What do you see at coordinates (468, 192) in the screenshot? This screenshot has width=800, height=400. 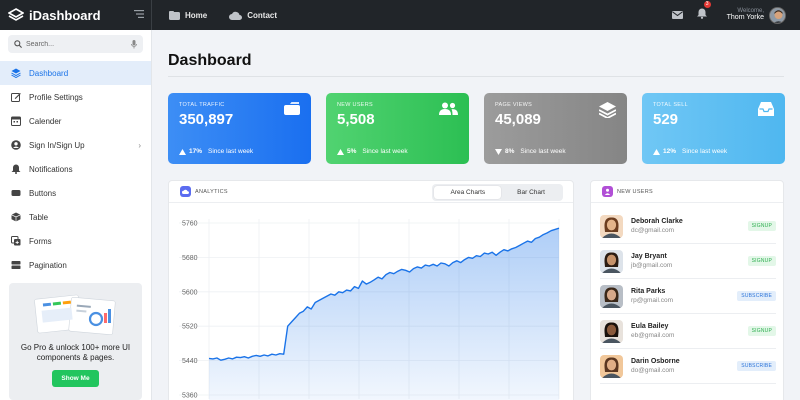 I see `tab-area-charts: Area Charts` at bounding box center [468, 192].